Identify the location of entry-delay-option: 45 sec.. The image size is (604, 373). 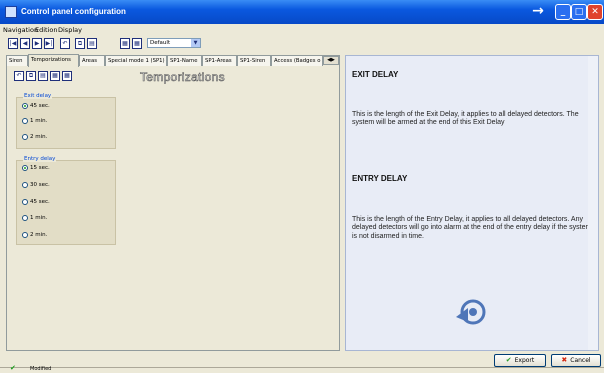
(36, 202).